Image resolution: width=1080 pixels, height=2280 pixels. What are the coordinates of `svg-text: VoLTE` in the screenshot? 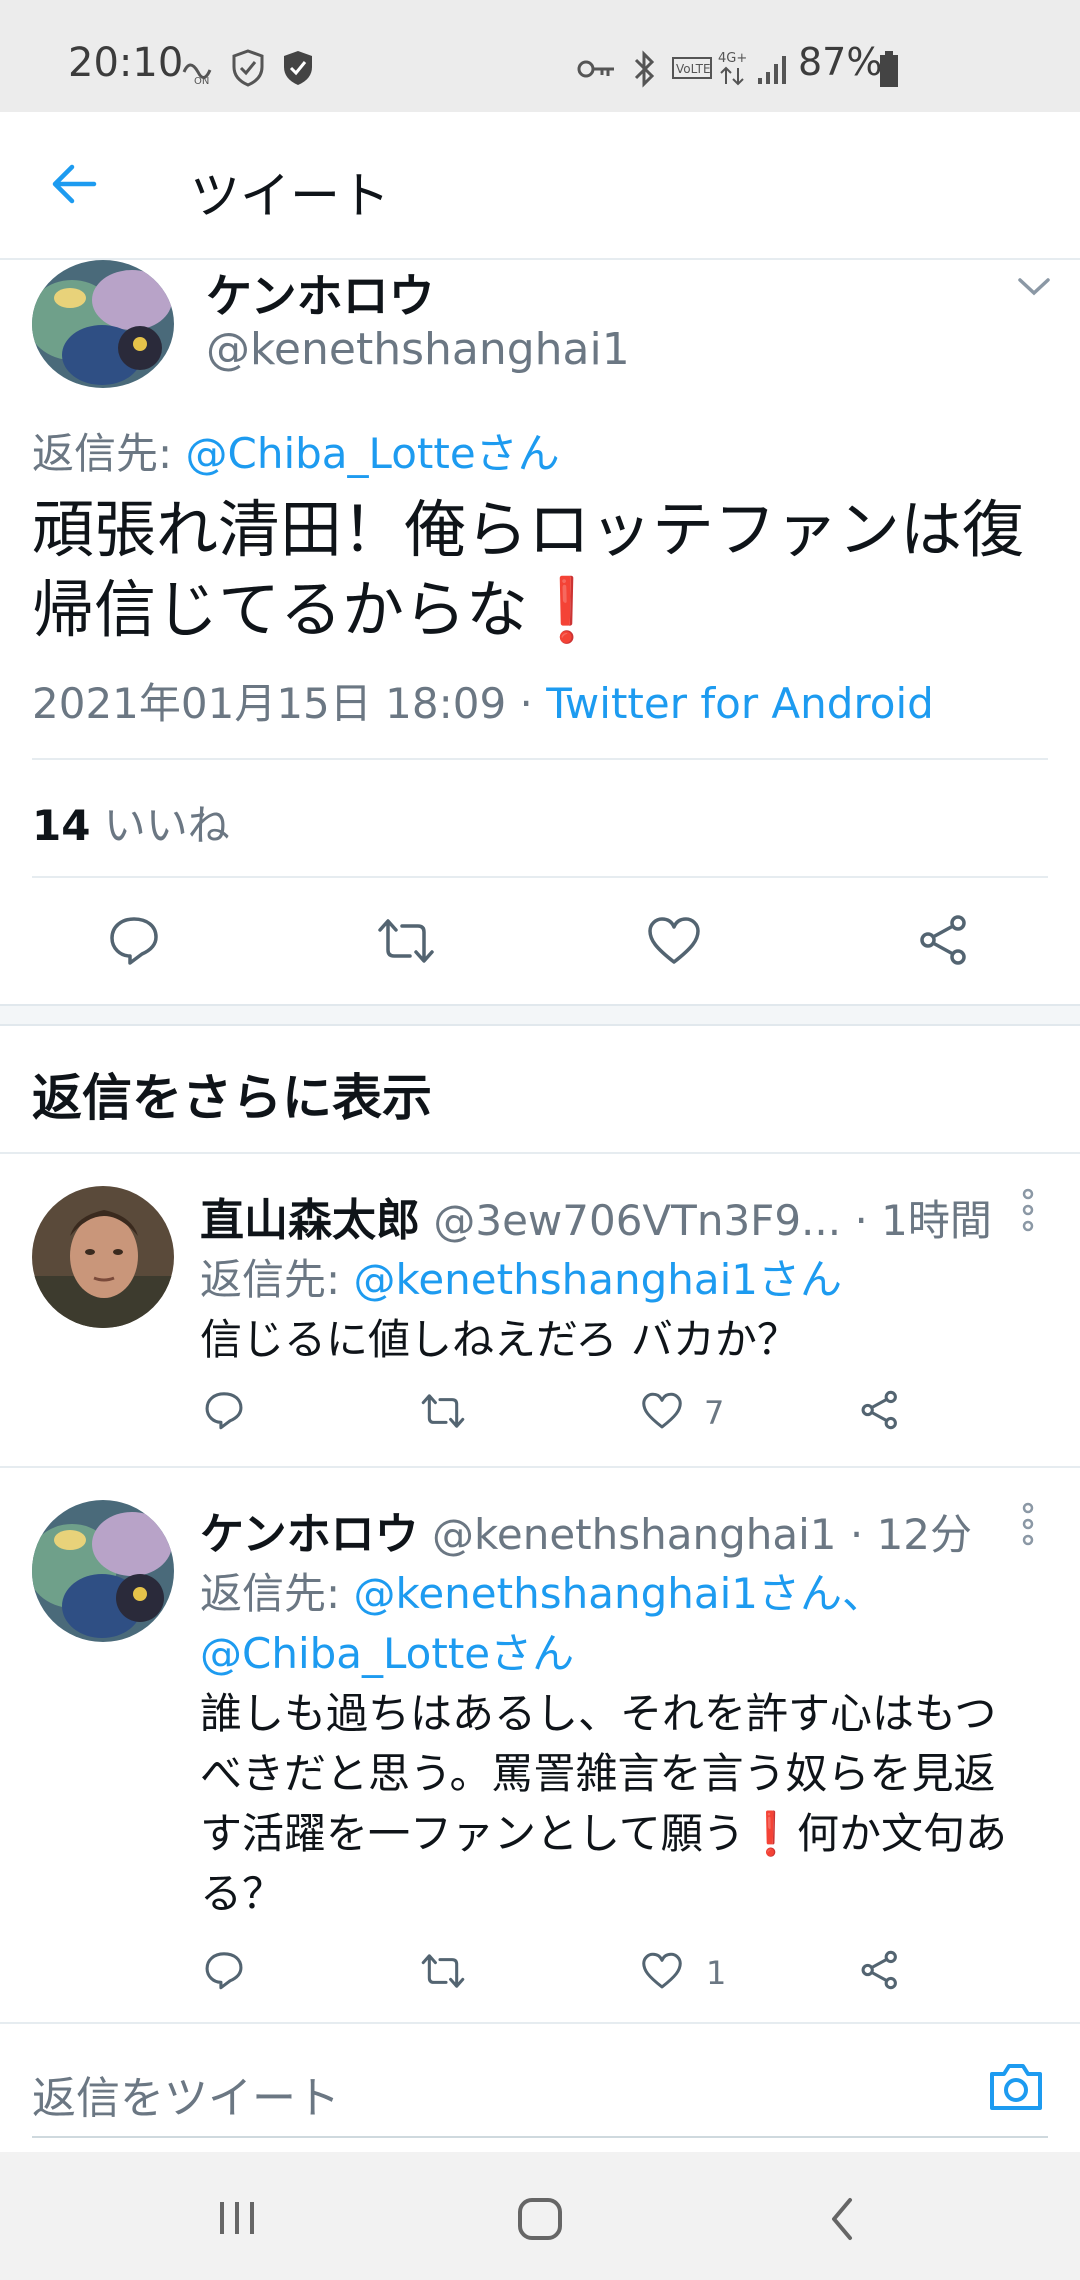 It's located at (693, 69).